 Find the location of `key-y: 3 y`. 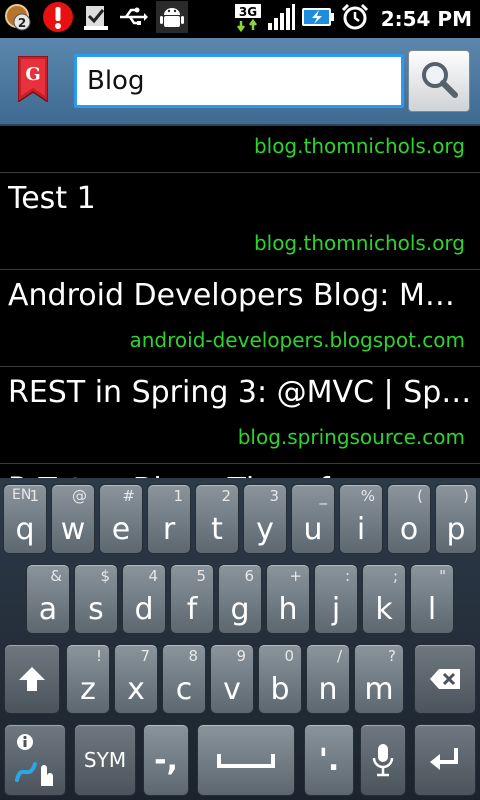

key-y: 3 y is located at coordinates (265, 519).